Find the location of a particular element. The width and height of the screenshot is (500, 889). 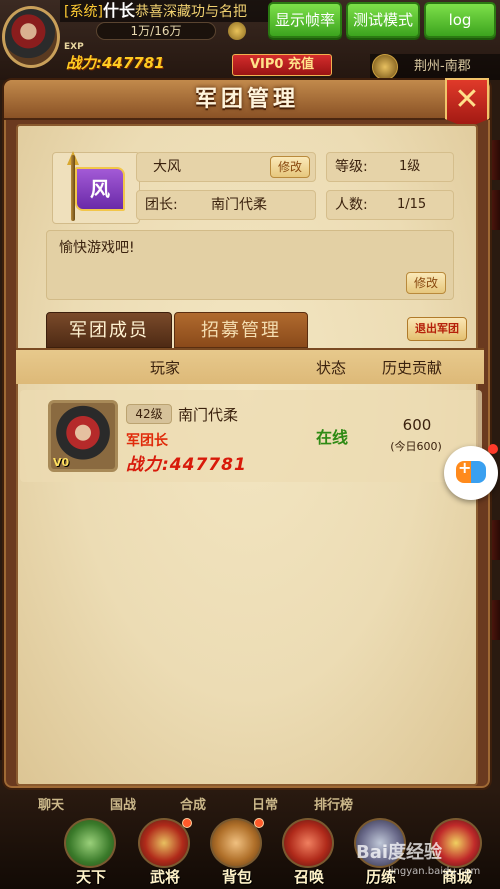

legion-leader-cell: 团长: 南门代柔 is located at coordinates (226, 205).